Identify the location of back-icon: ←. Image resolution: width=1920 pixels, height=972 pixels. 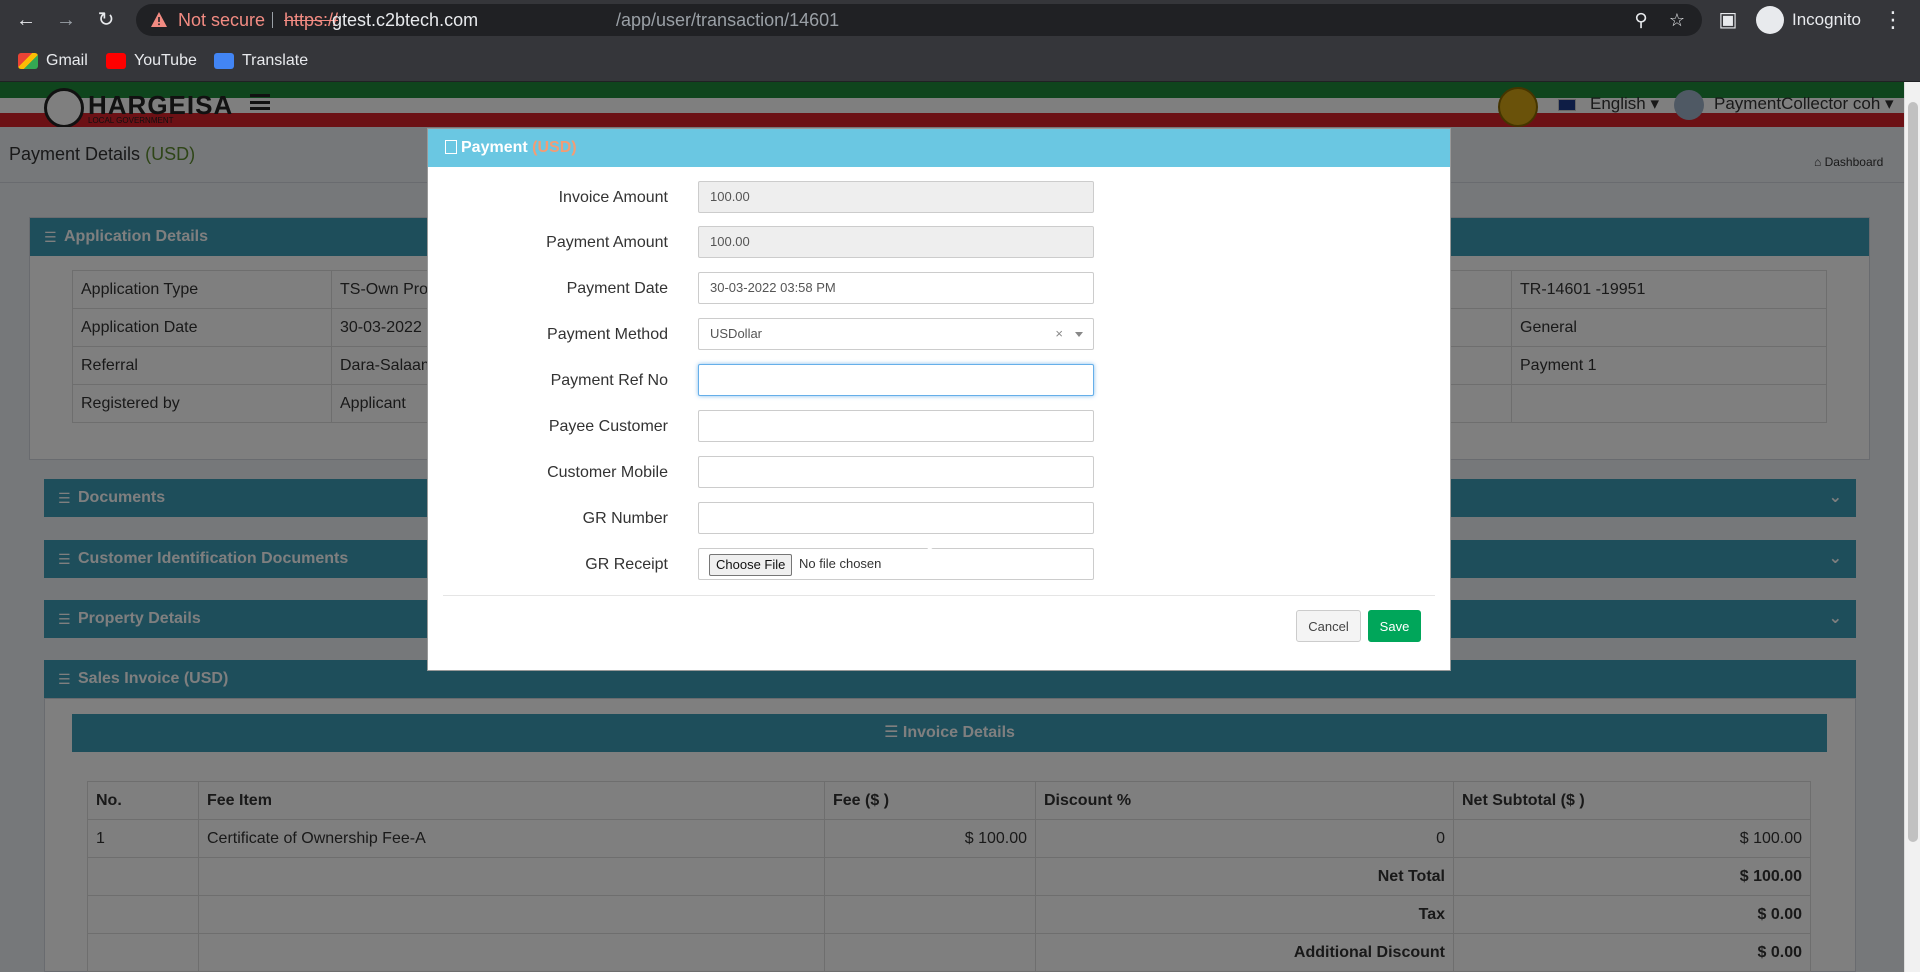
(26, 20).